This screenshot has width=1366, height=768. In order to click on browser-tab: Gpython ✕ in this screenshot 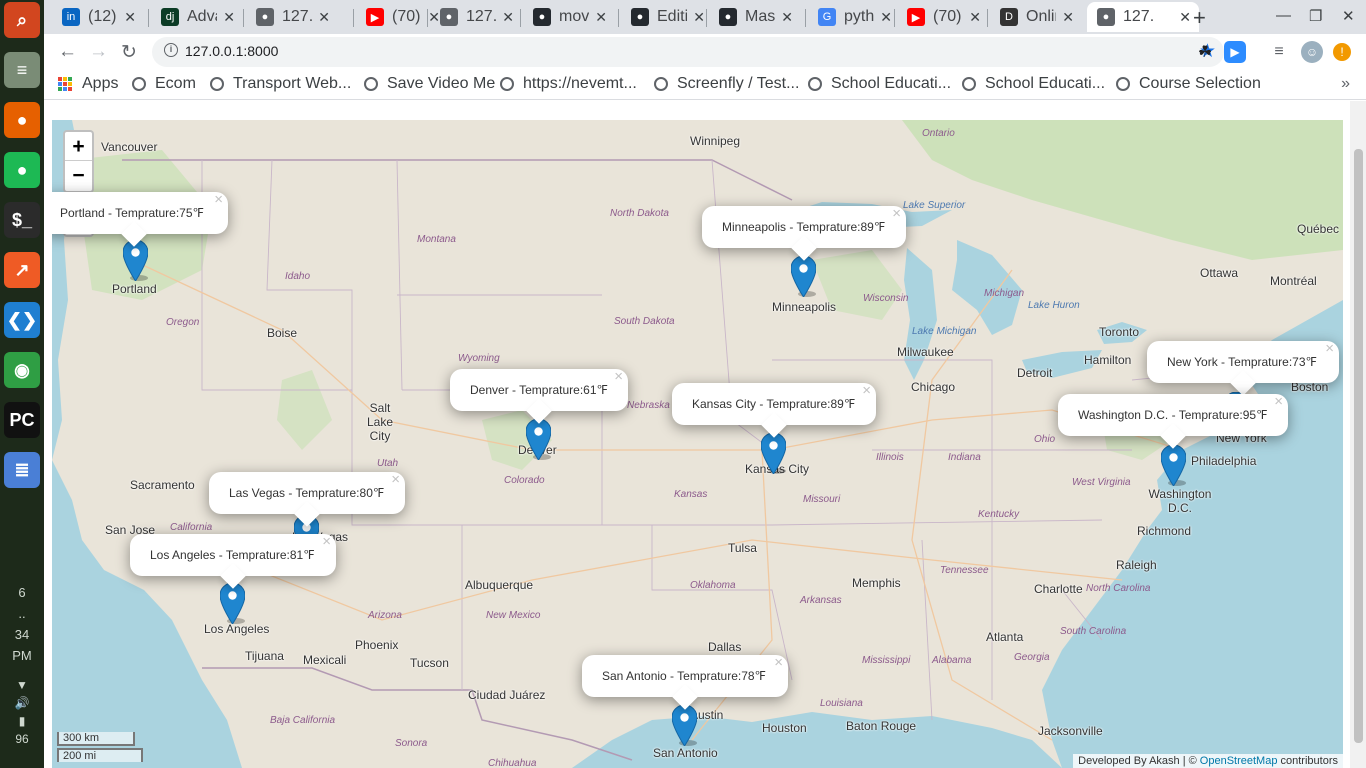, I will do `click(854, 17)`.